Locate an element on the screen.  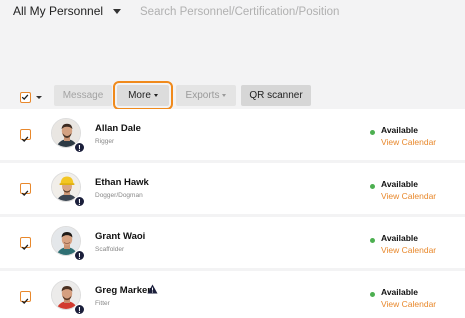
message-button: Message is located at coordinates (83, 95).